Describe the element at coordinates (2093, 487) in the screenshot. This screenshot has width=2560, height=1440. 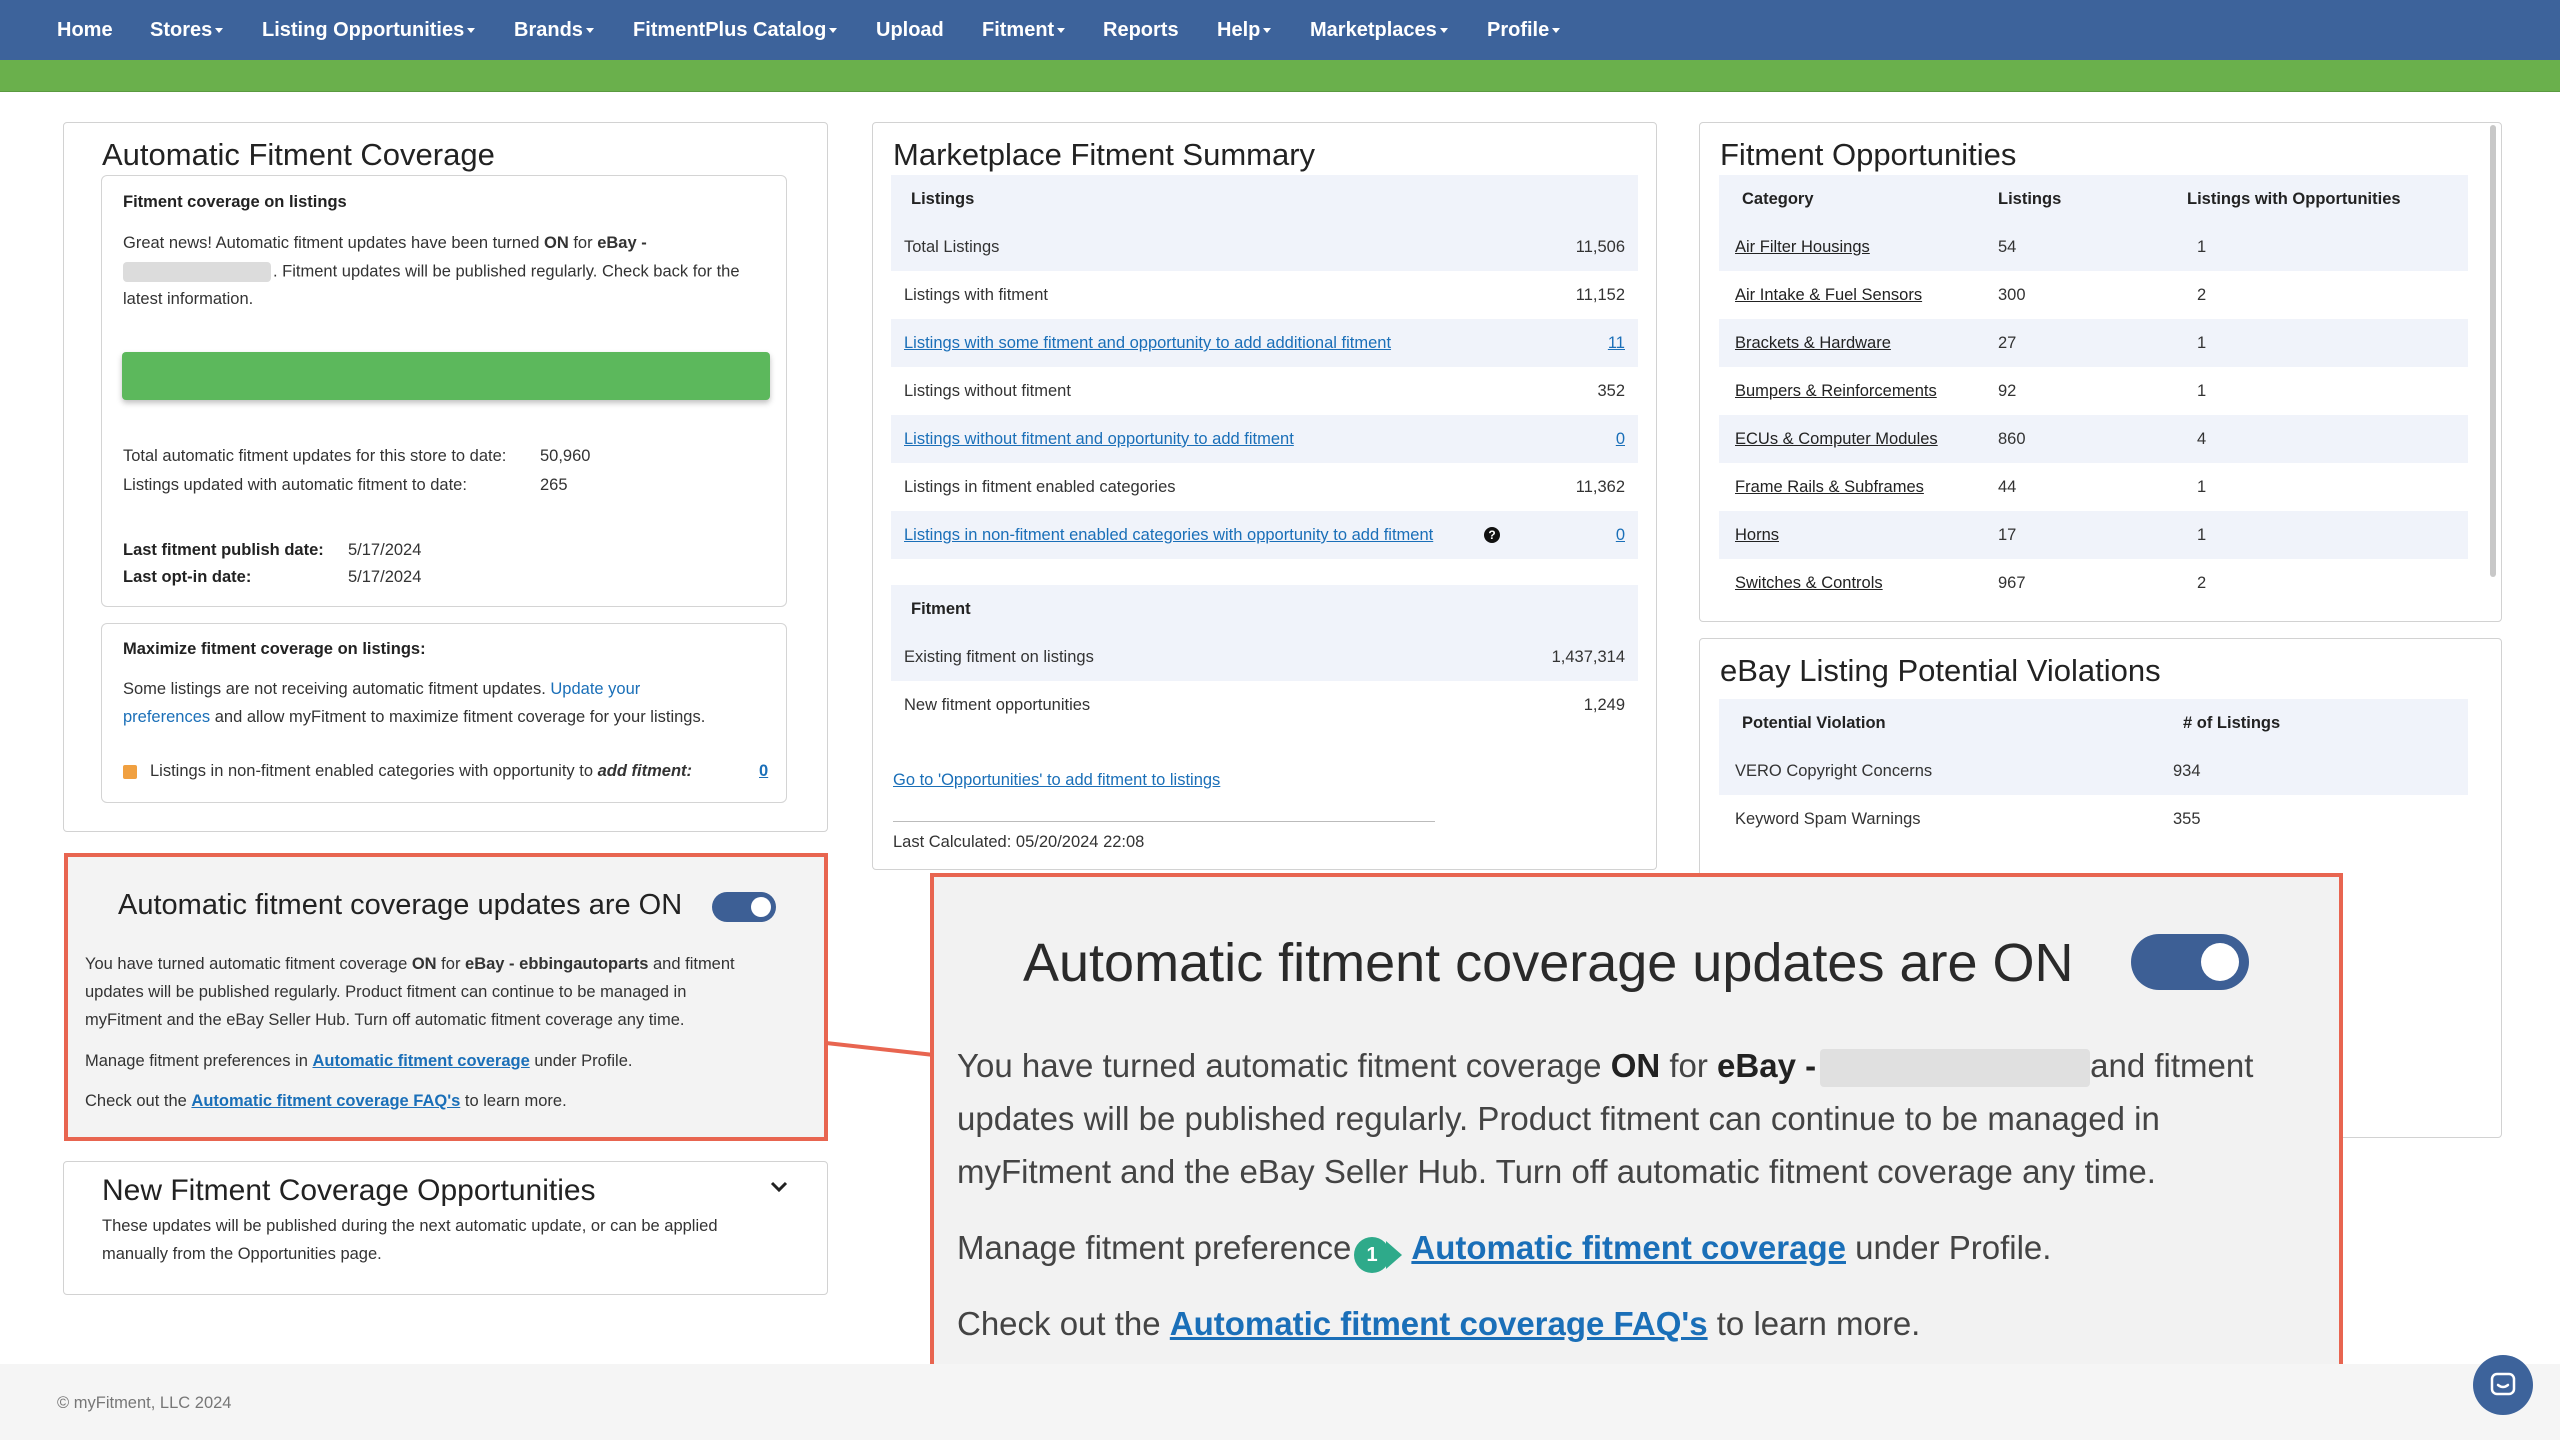
I see `table-row: Frame Rails & Subframes 44 1` at that location.